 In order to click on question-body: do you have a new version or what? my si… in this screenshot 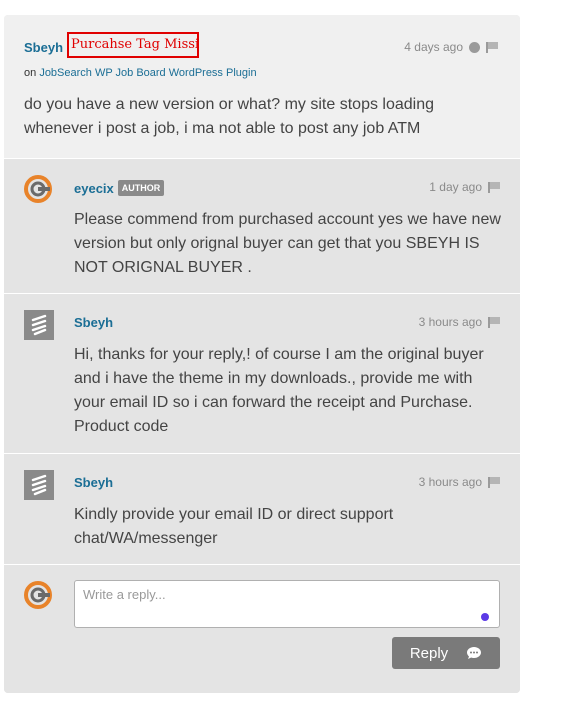, I will do `click(229, 116)`.